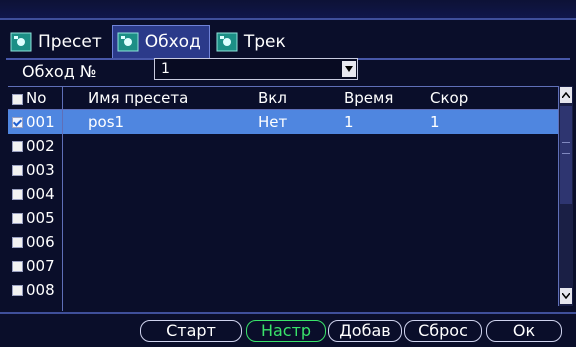 This screenshot has height=347, width=576. I want to click on tour-number-row: Обход №, so click(88, 71).